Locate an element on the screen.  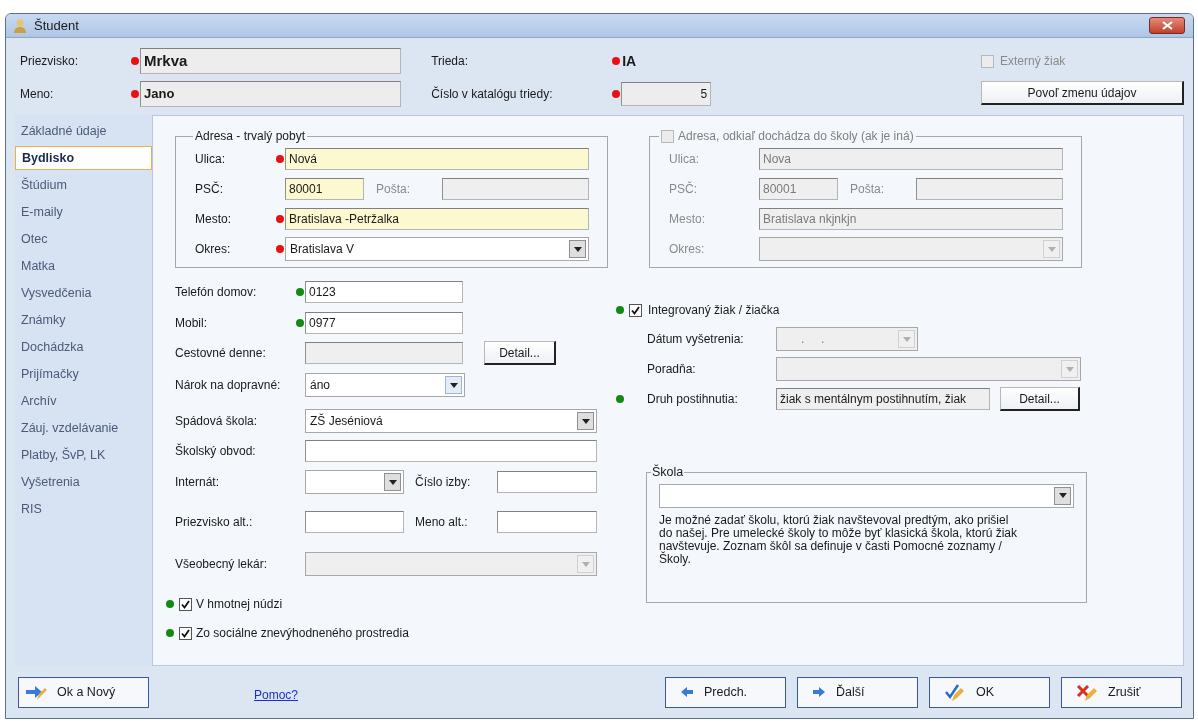
field-label: Trieda: is located at coordinates (450, 61).